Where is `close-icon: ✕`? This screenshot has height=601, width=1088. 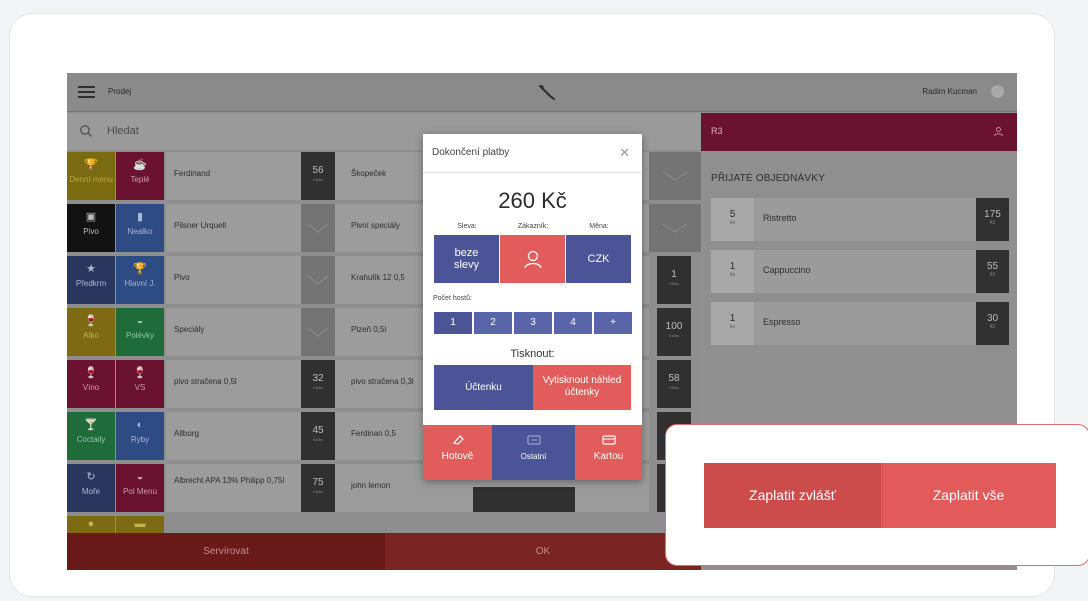 close-icon: ✕ is located at coordinates (624, 153).